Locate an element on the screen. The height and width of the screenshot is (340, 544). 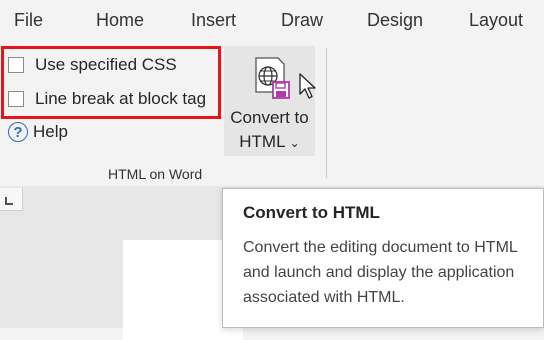
convert-to-html-label: Convert to HTML ⌄ is located at coordinates (269, 130).